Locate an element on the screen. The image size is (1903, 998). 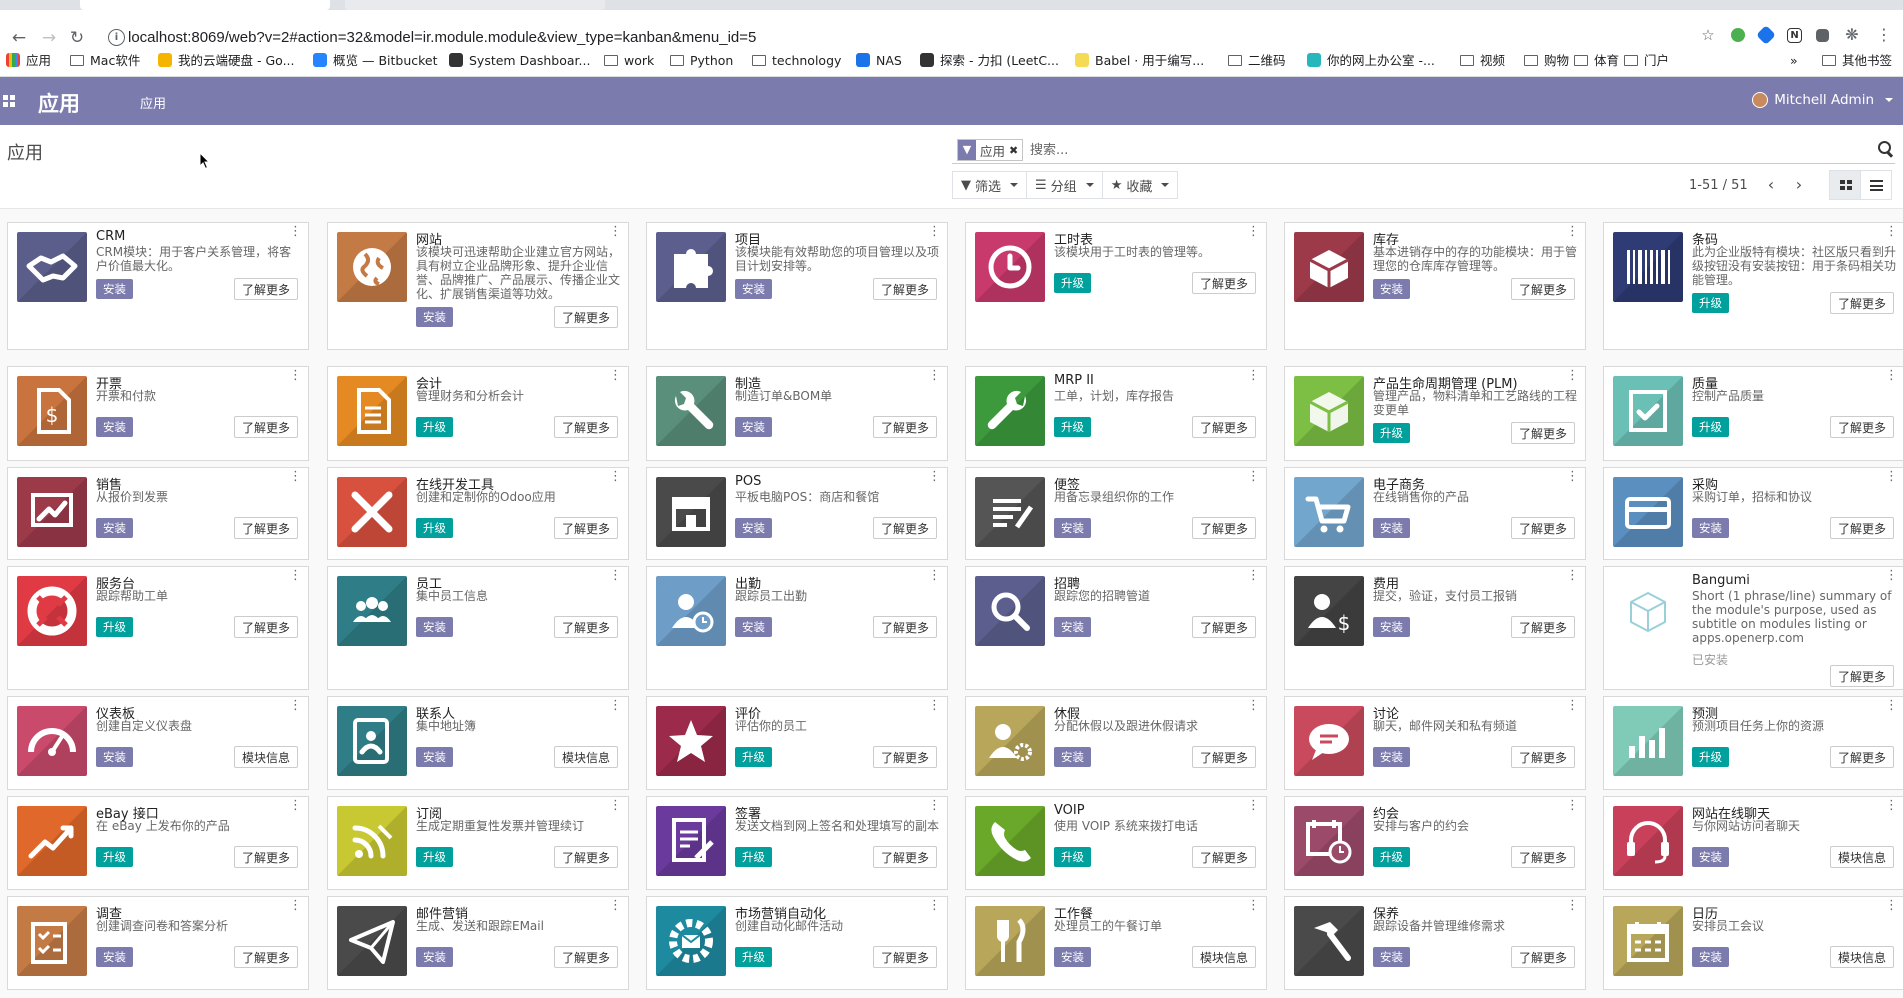
app-card: 项目 该模块能有效帮助您的项目管理以及项目计划安排等。 ⋮ 安装 了解更多 is located at coordinates (797, 286).